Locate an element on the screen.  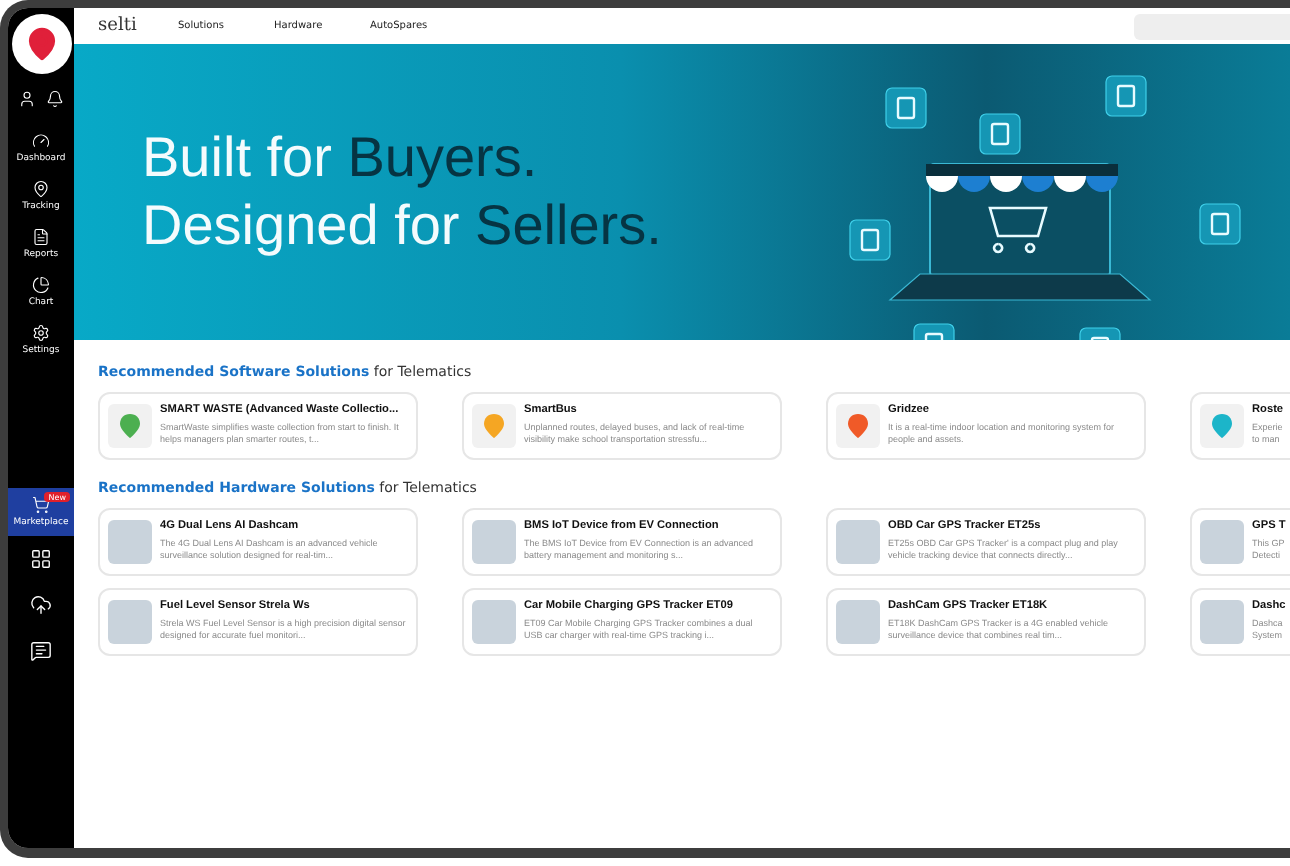
cloud-upload-icon is located at coordinates (41, 605).